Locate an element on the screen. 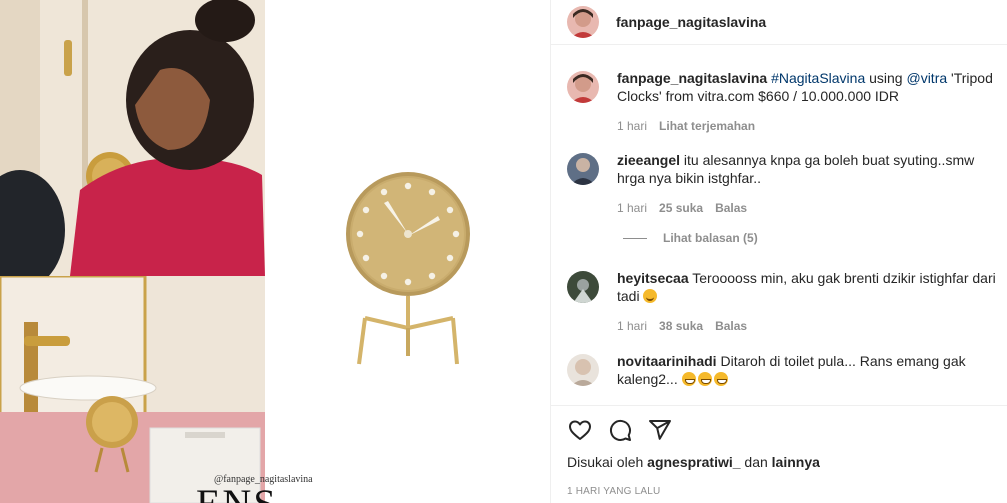  send-icon is located at coordinates (660, 430).